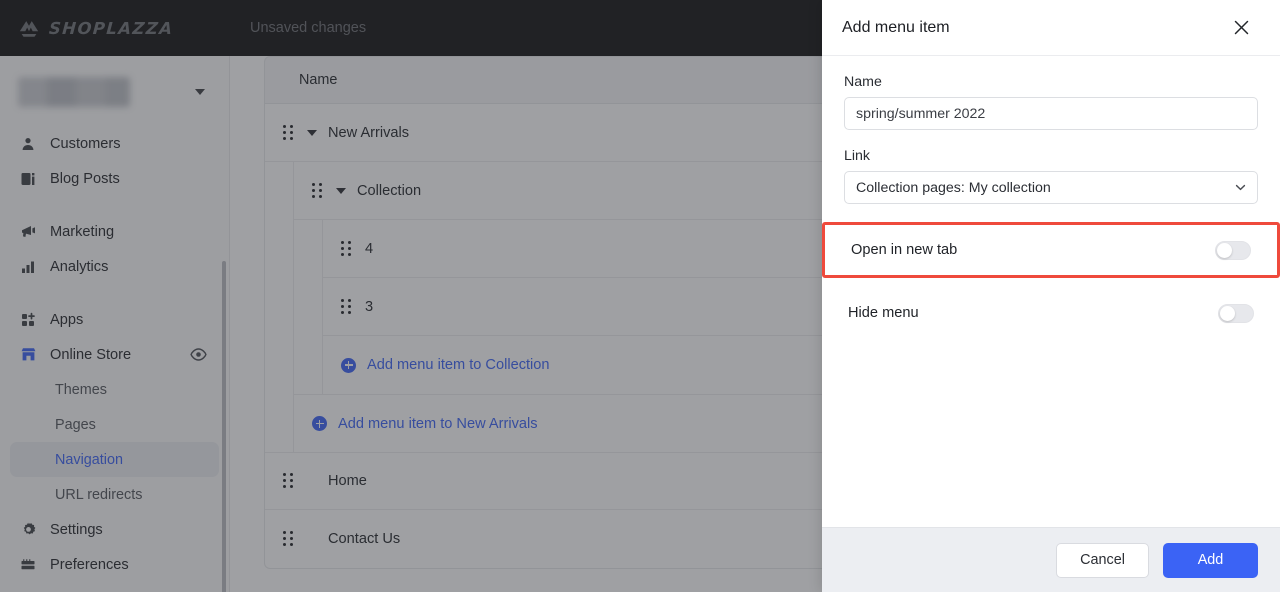 The height and width of the screenshot is (592, 1280). Describe the element at coordinates (953, 187) in the screenshot. I see `link-select-value: Collection pages: My collection` at that location.